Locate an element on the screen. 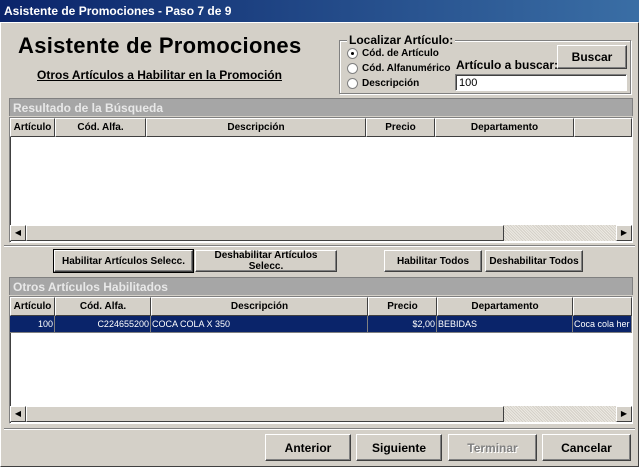  back-button: Anterior is located at coordinates (308, 447).